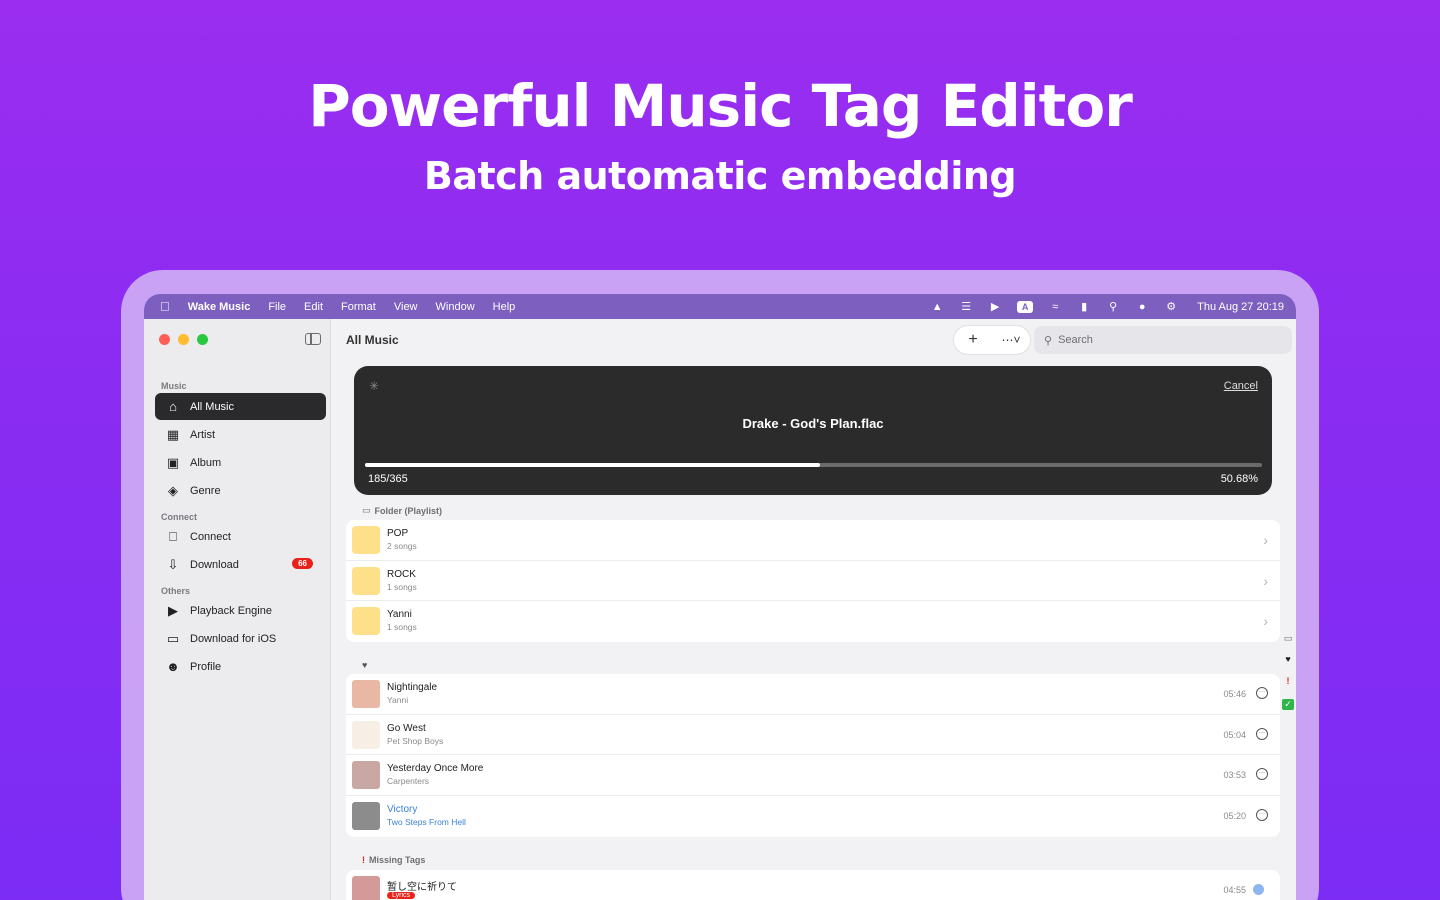  What do you see at coordinates (173, 638) in the screenshot?
I see `ios-icon: ▭` at bounding box center [173, 638].